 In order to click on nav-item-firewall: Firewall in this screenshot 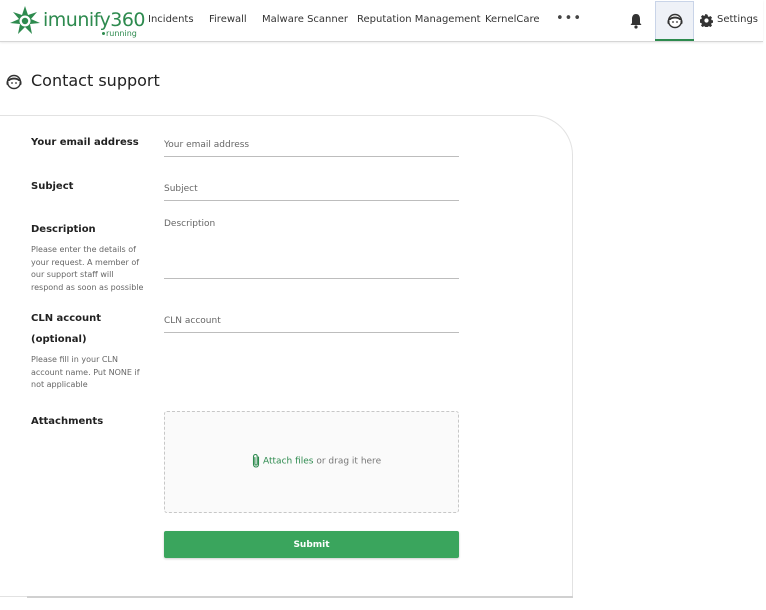, I will do `click(228, 19)`.